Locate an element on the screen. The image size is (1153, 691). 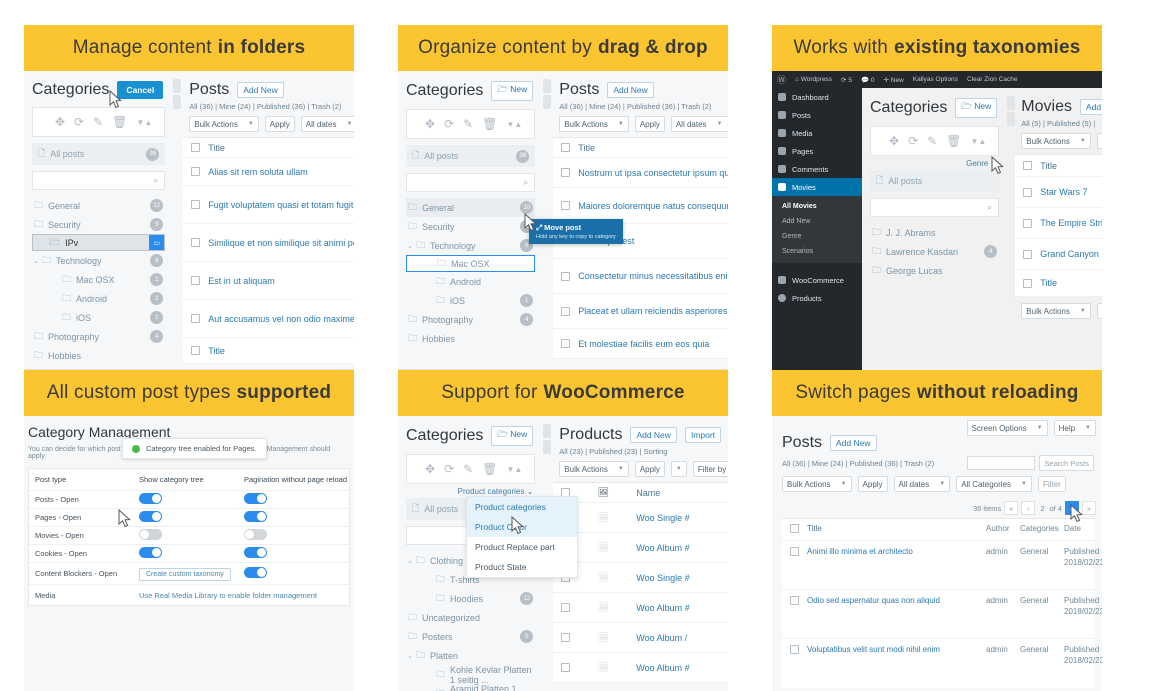
post-category: General is located at coordinates (1042, 565).